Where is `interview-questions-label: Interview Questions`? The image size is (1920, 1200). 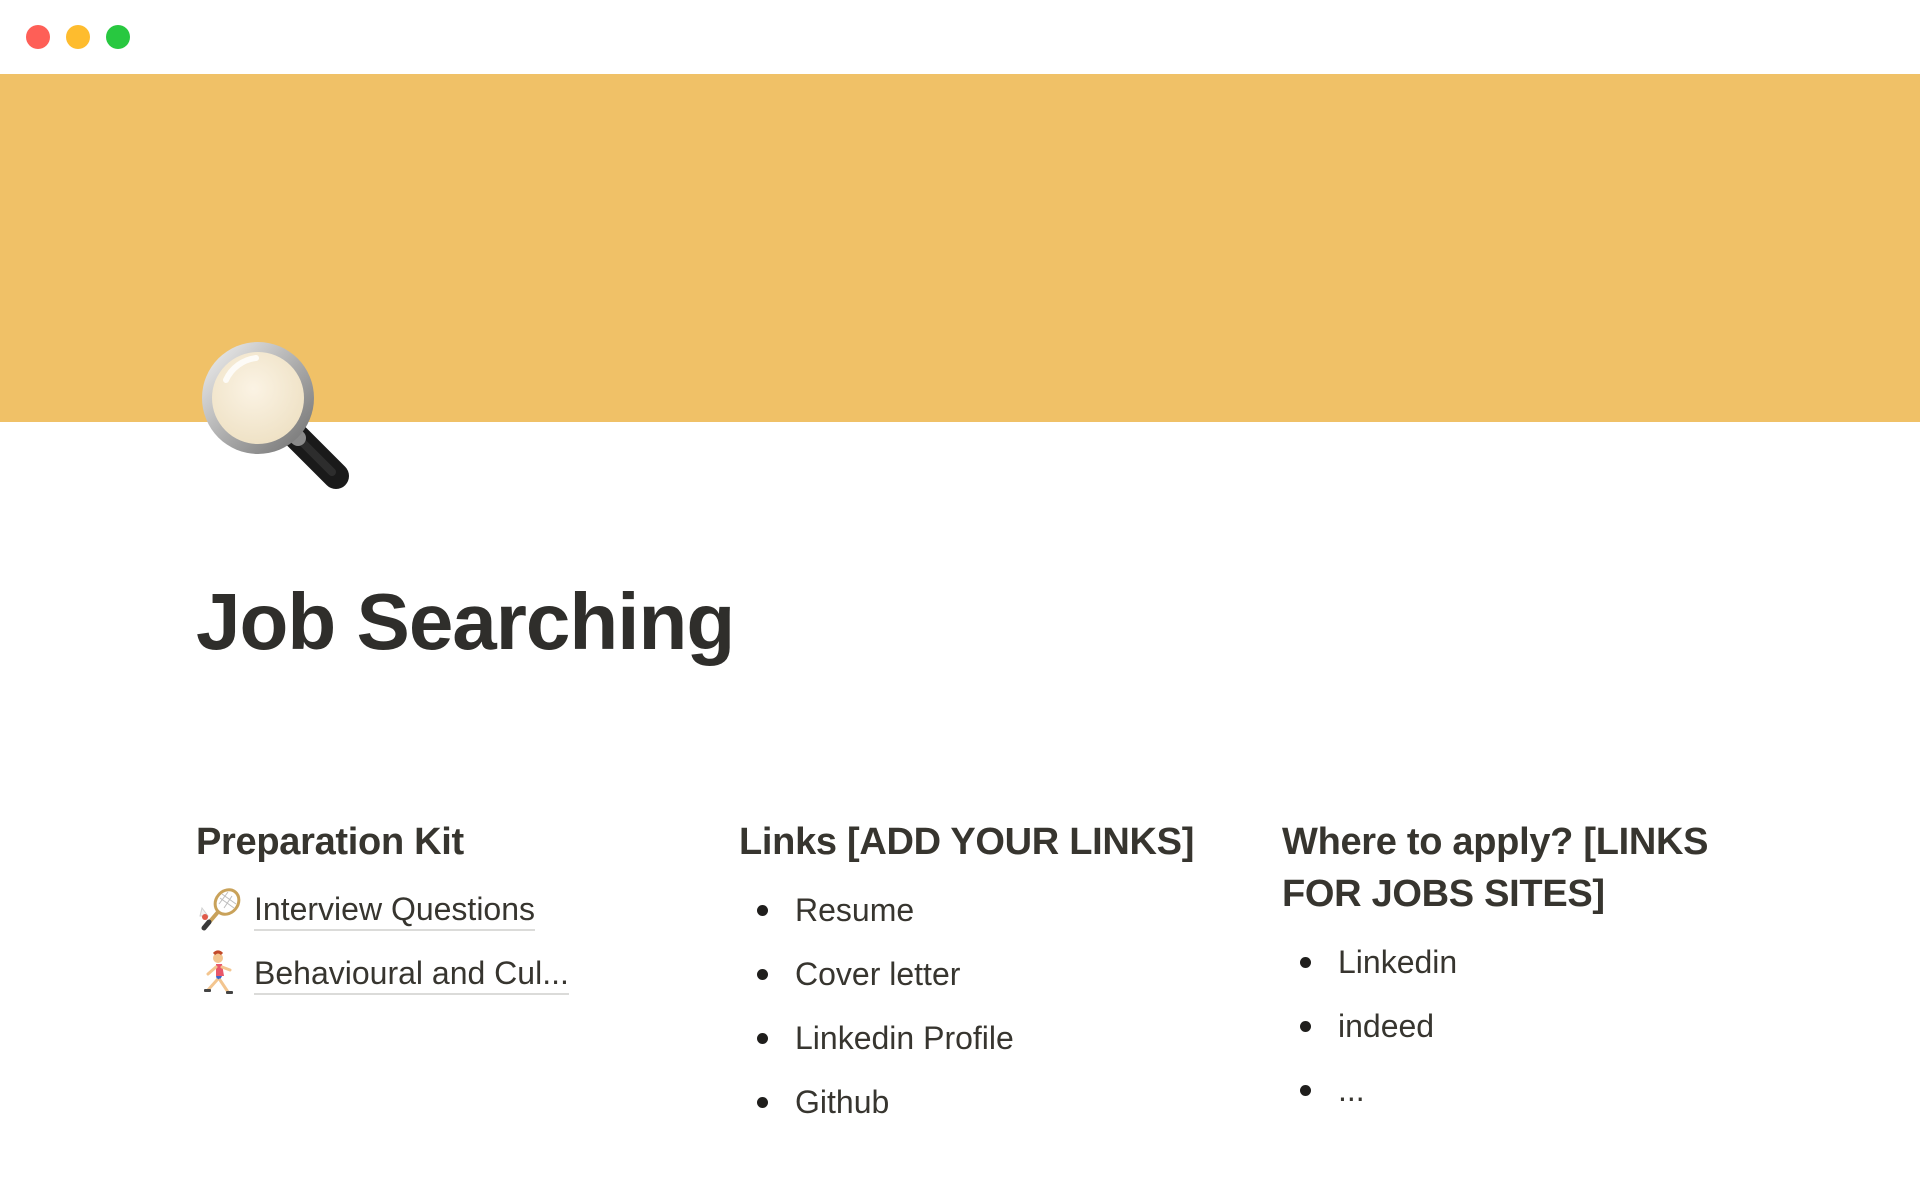
interview-questions-label: Interview Questions is located at coordinates (395, 910).